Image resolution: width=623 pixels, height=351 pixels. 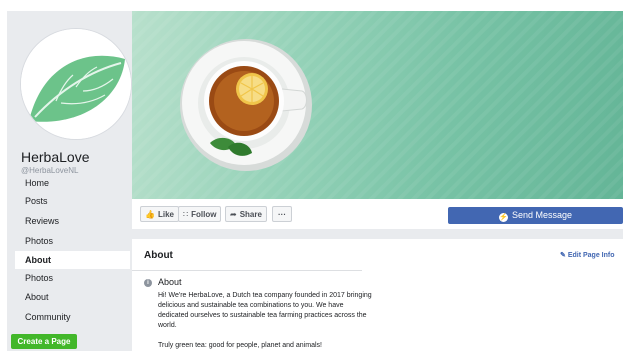 I want to click on send-message-button: ⚡ Send Message, so click(x=535, y=215).